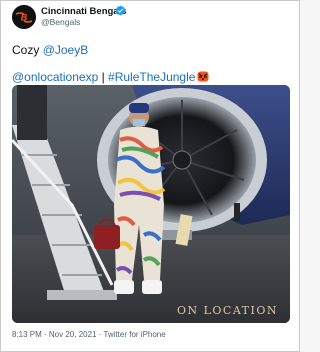 The height and width of the screenshot is (352, 320). Describe the element at coordinates (120, 10) in the screenshot. I see `verified-badge-icon` at that location.